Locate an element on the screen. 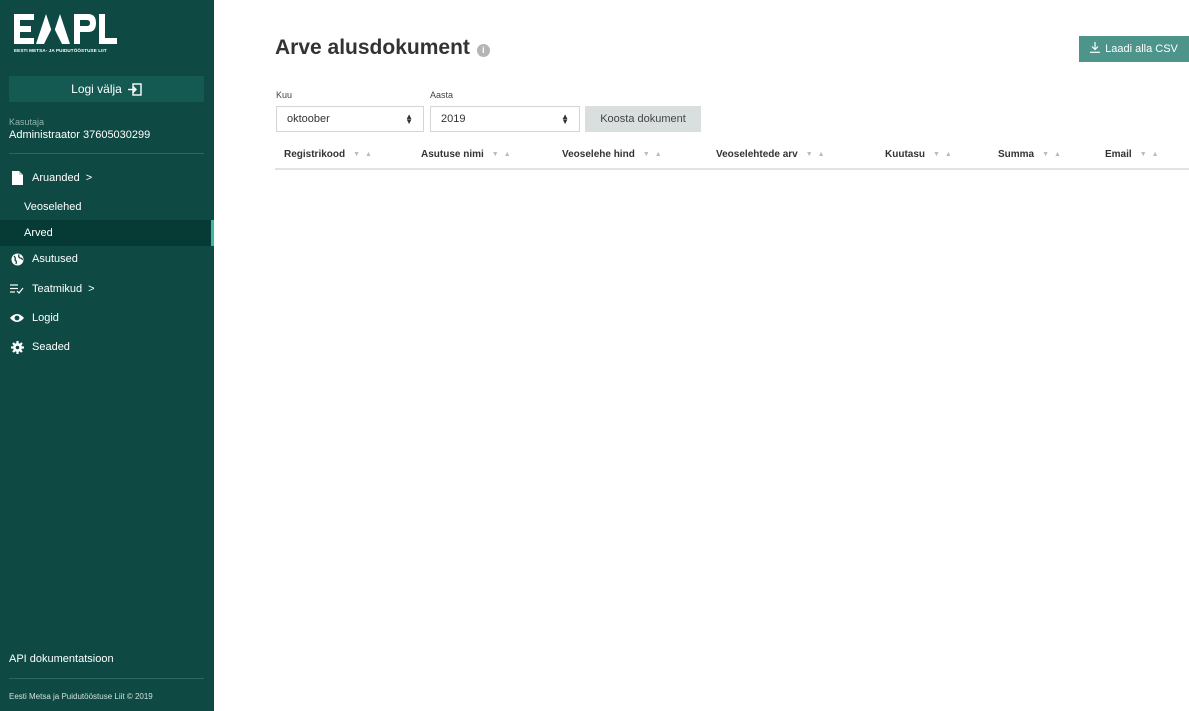  year-value: 2019 is located at coordinates (453, 119).